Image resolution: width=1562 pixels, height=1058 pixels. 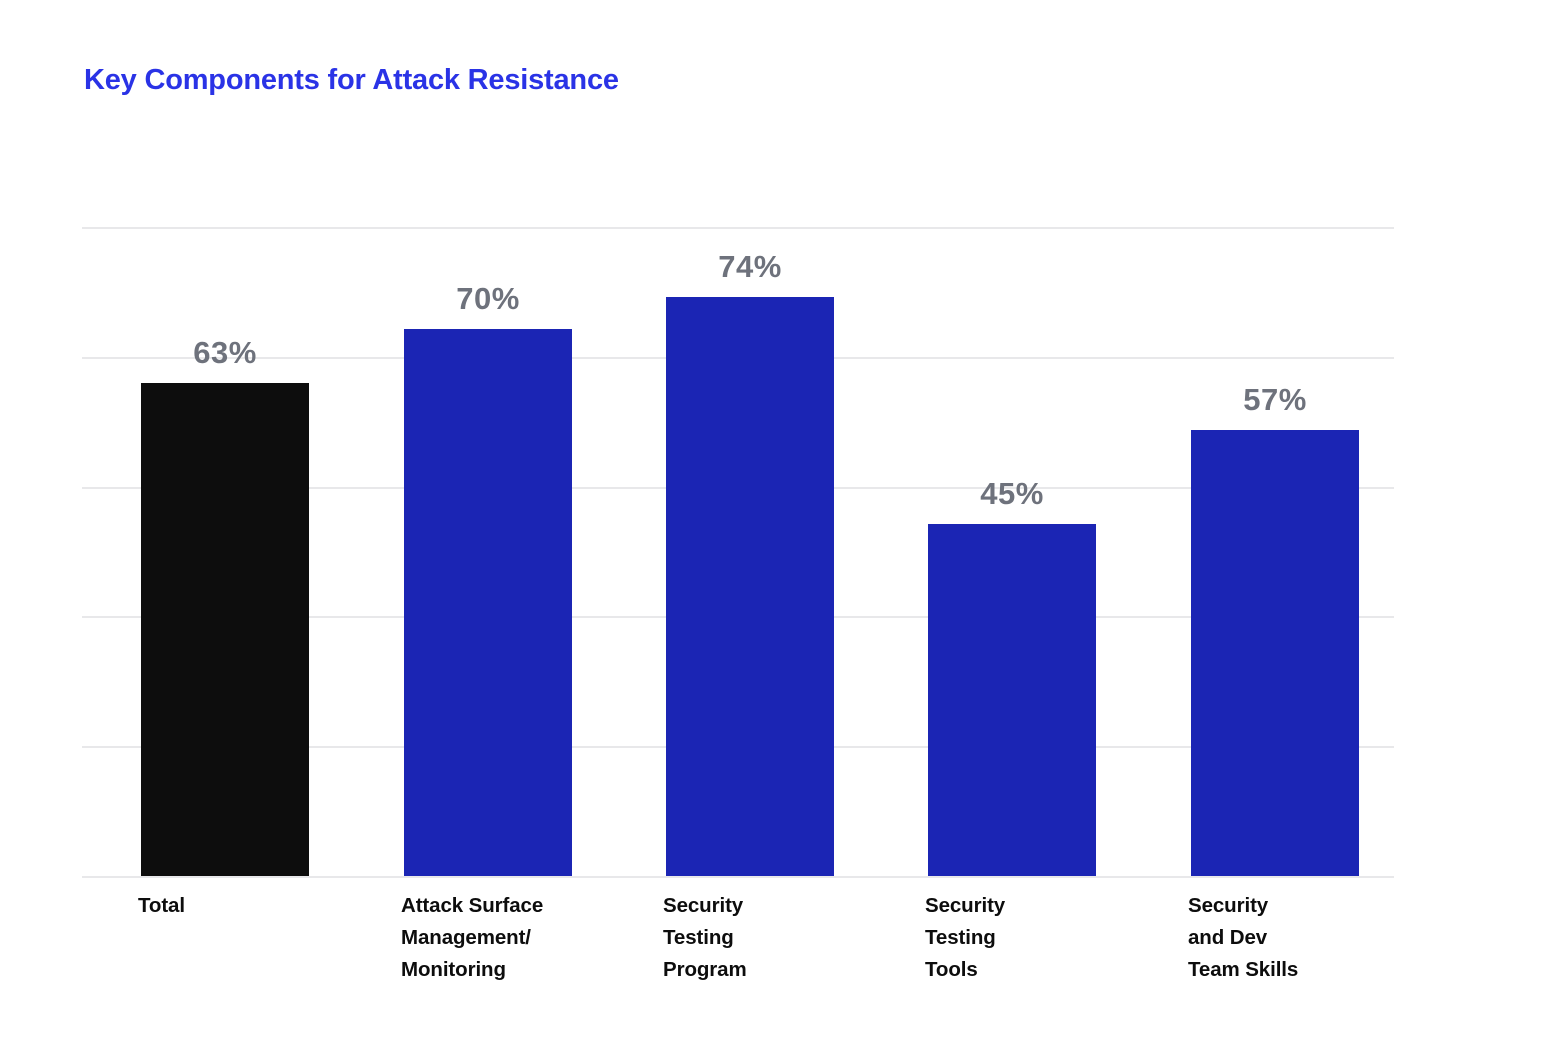 I want to click on category-label-line: Team Skills, so click(x=1243, y=969).